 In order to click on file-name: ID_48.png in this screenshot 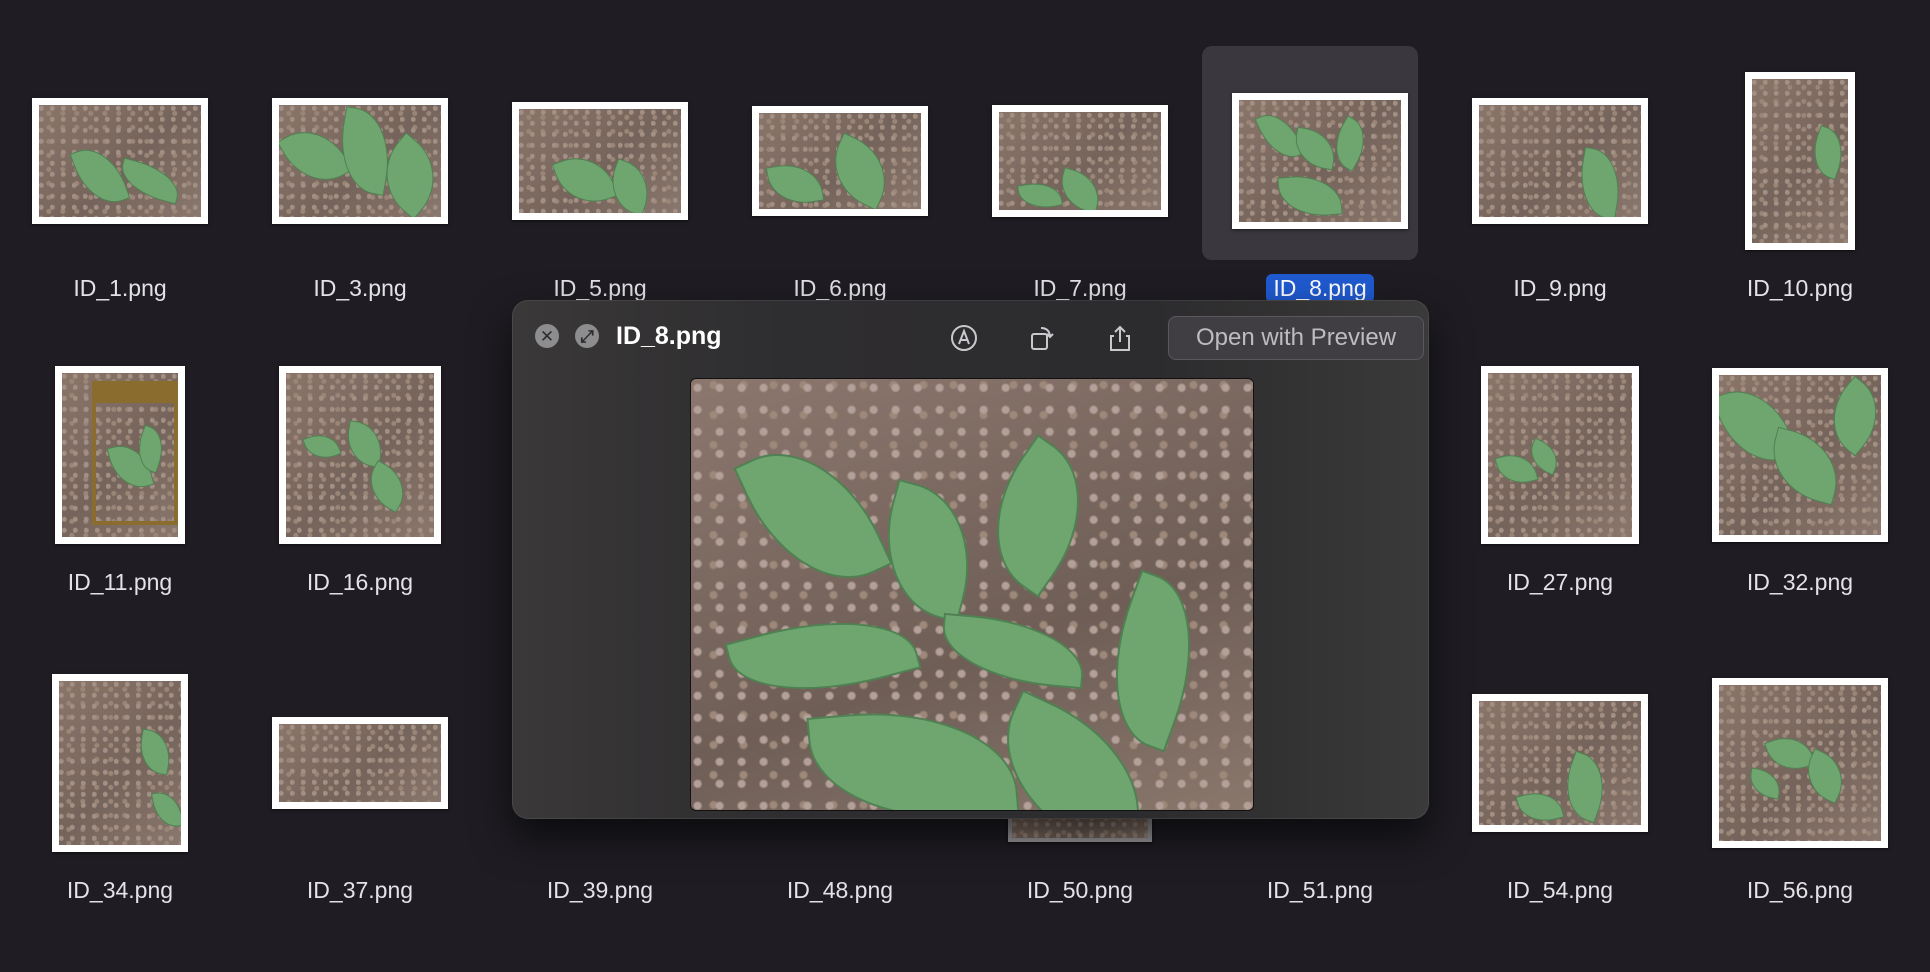, I will do `click(840, 890)`.